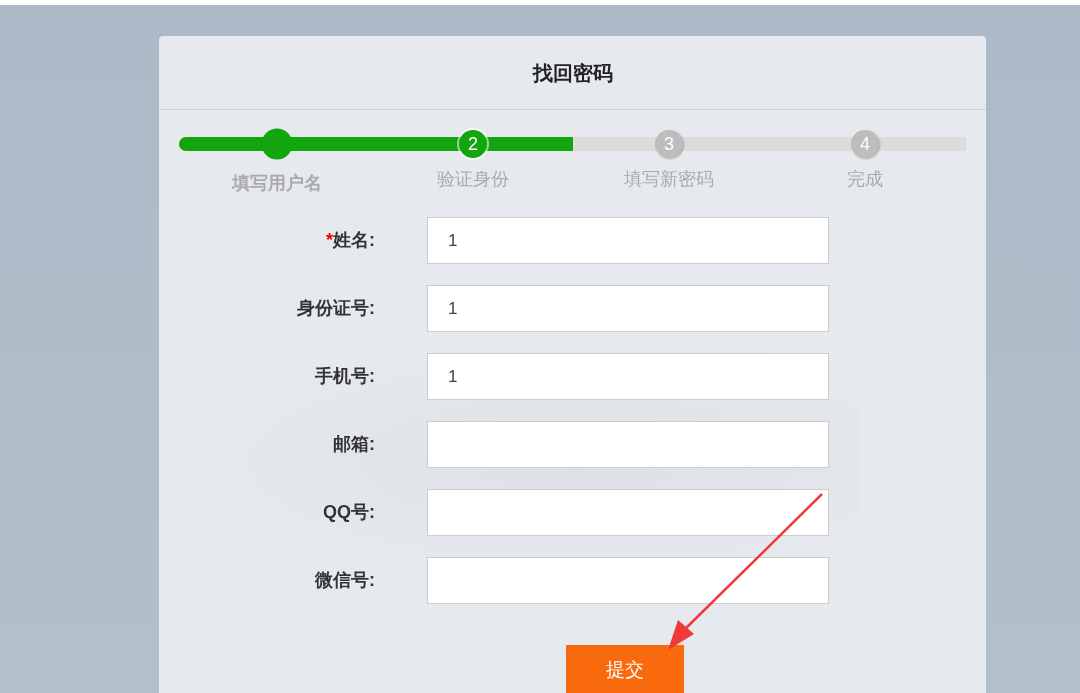  Describe the element at coordinates (350, 240) in the screenshot. I see `field-label: *姓名:` at that location.